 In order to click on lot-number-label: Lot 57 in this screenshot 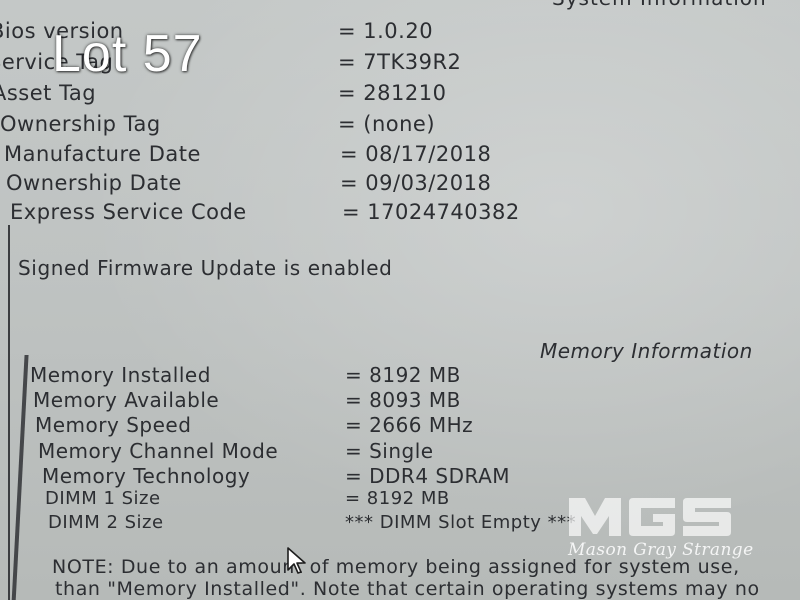, I will do `click(127, 54)`.